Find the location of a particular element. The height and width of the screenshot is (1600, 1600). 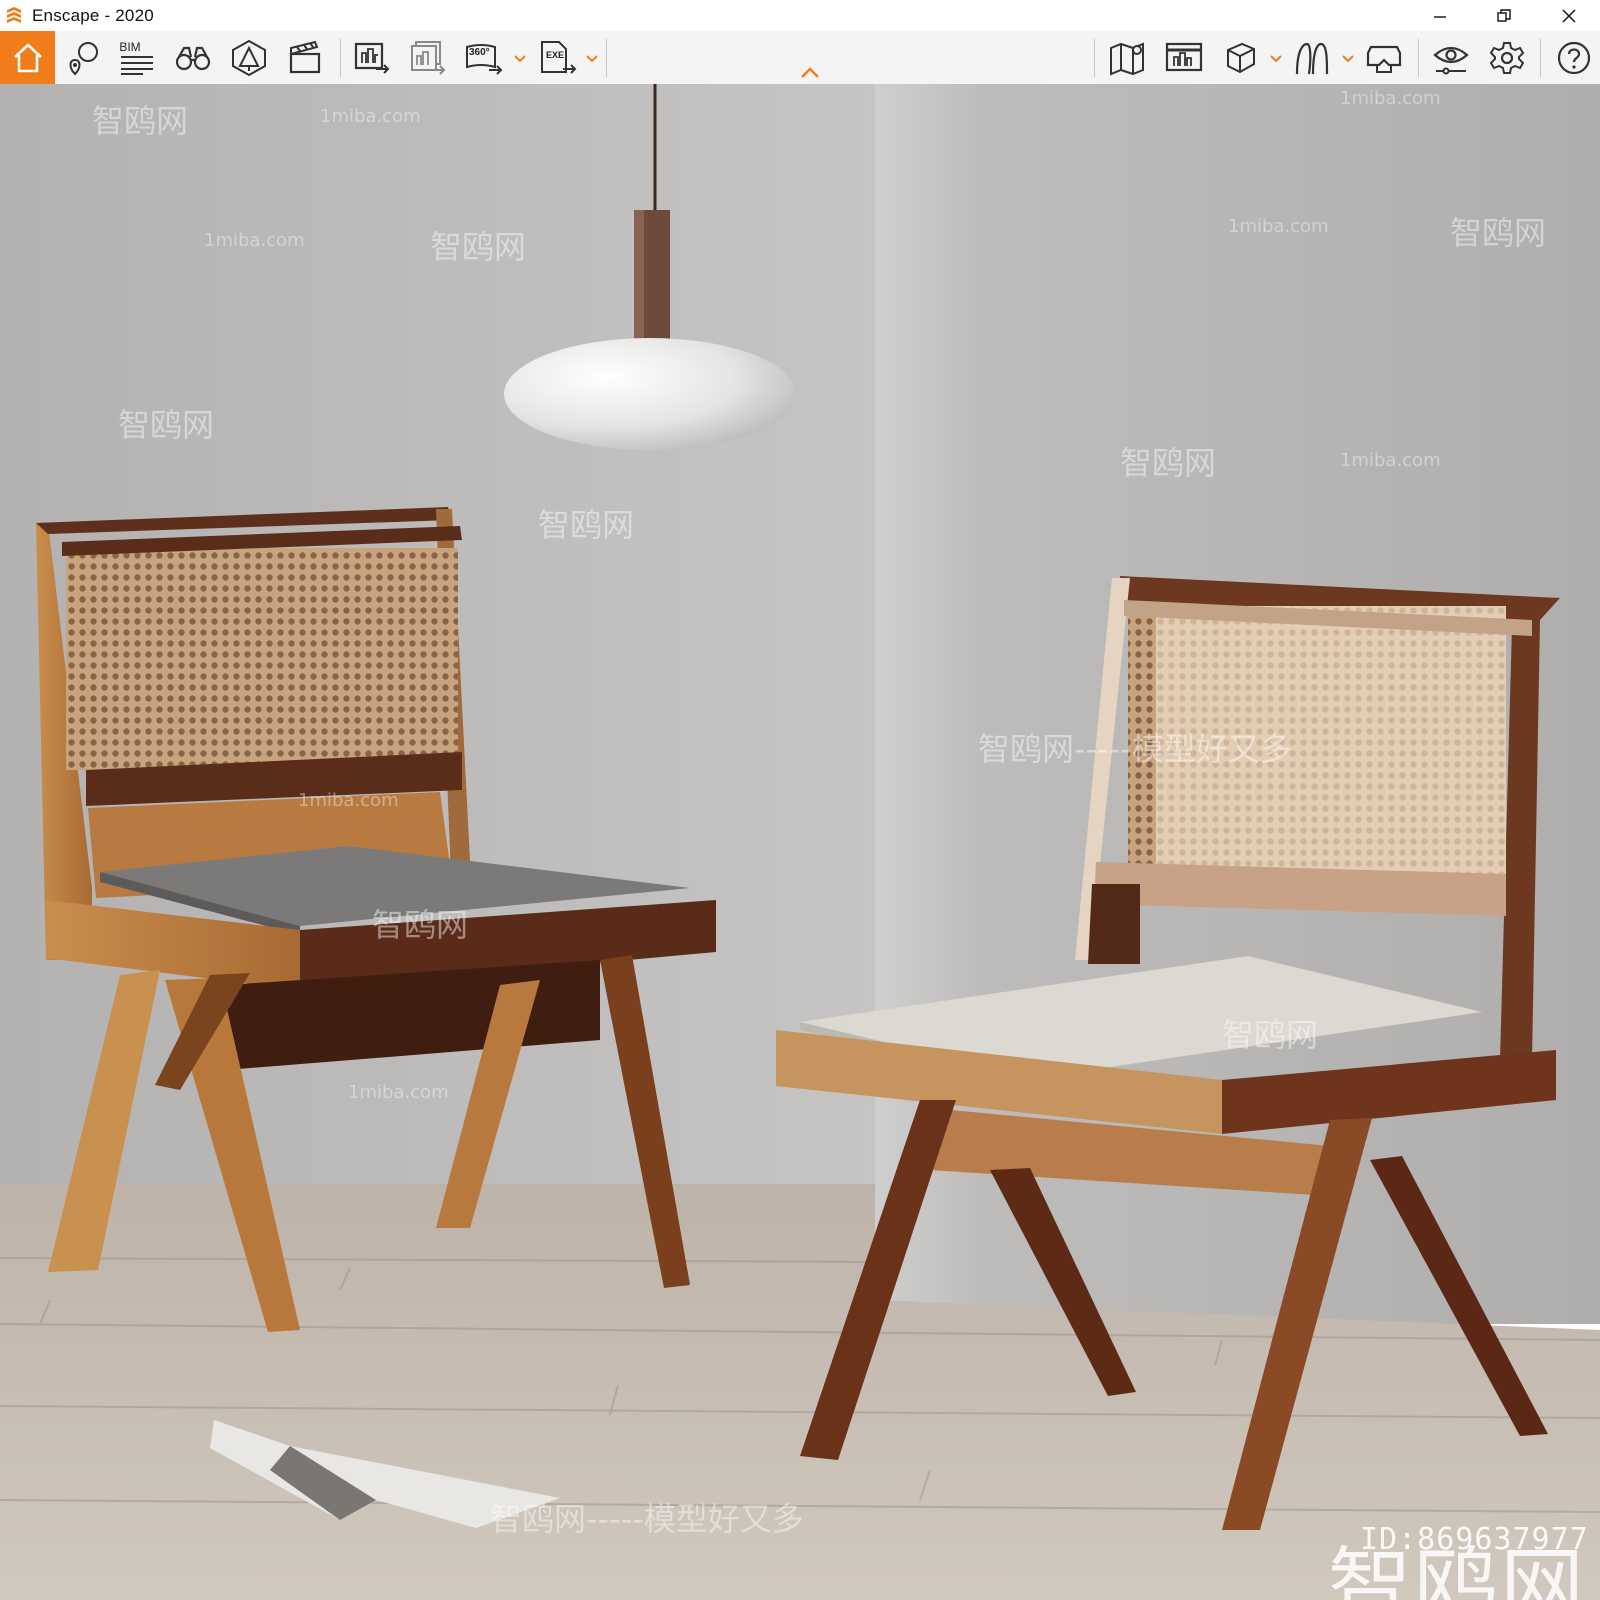

help-button is located at coordinates (1574, 57).